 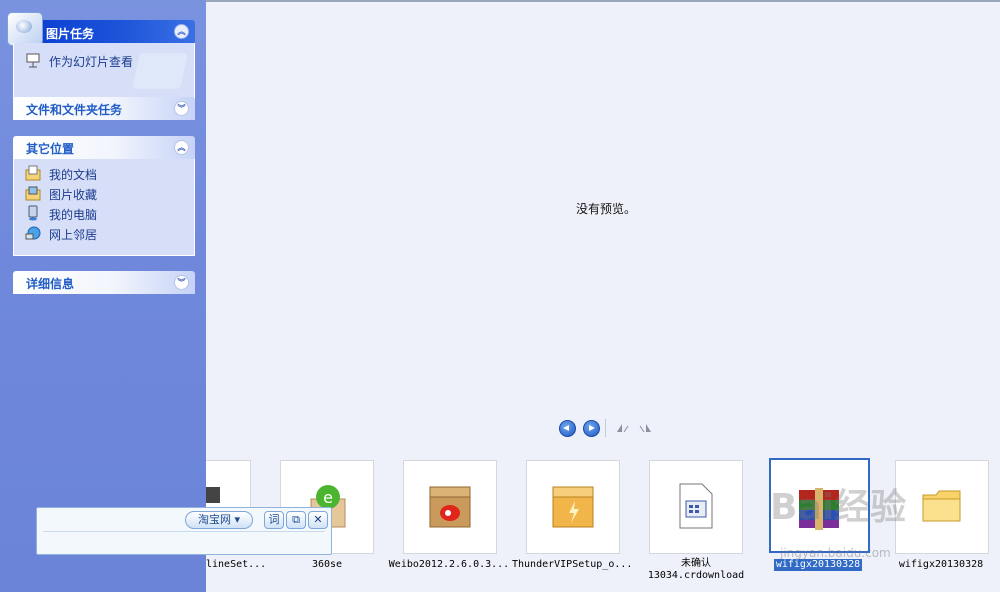 I want to click on thunder-box-icon, so click(x=573, y=507).